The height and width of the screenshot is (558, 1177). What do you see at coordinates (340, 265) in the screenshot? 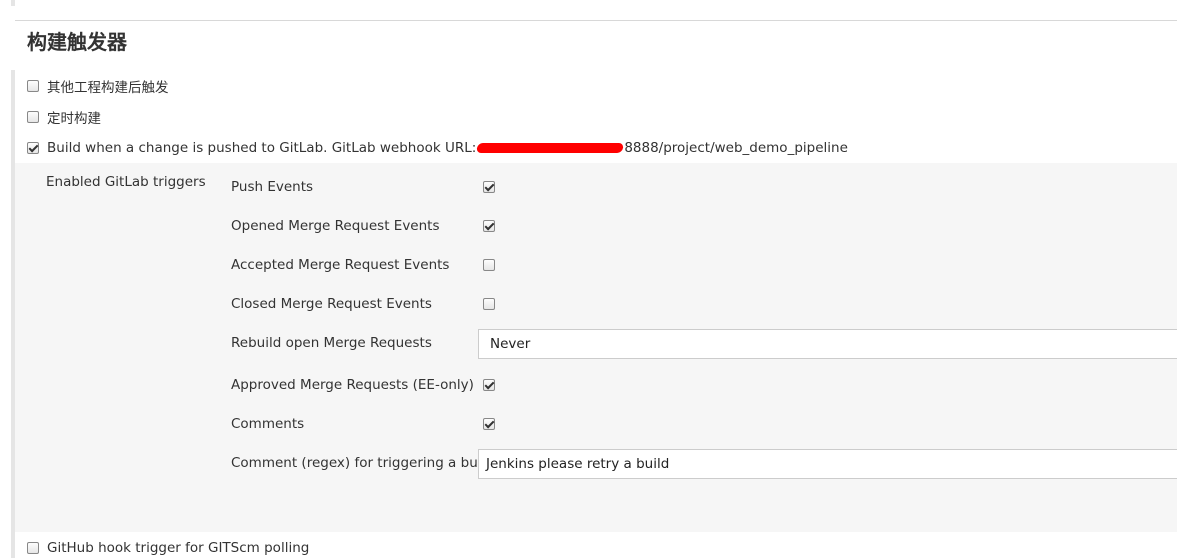
I see `accepted-mr-label: Accepted Merge Request Events` at bounding box center [340, 265].